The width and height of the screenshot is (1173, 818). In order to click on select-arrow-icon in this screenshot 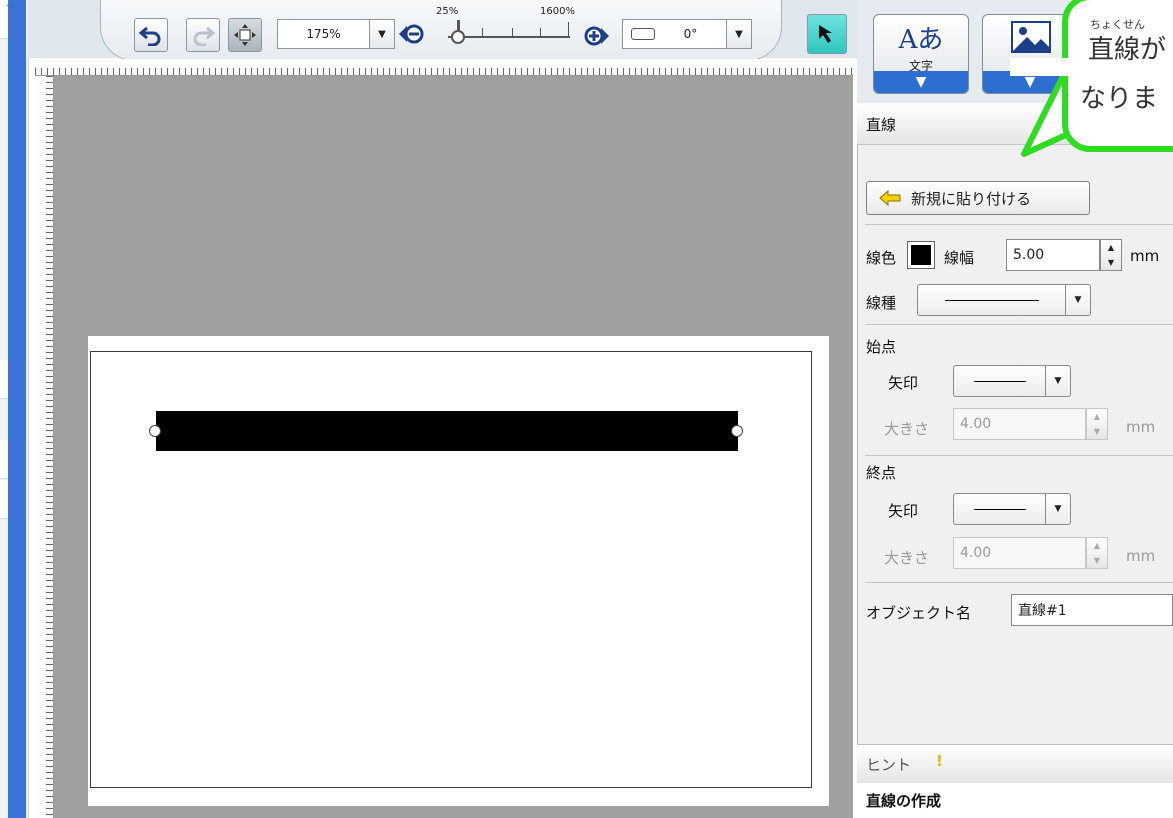, I will do `click(825, 34)`.